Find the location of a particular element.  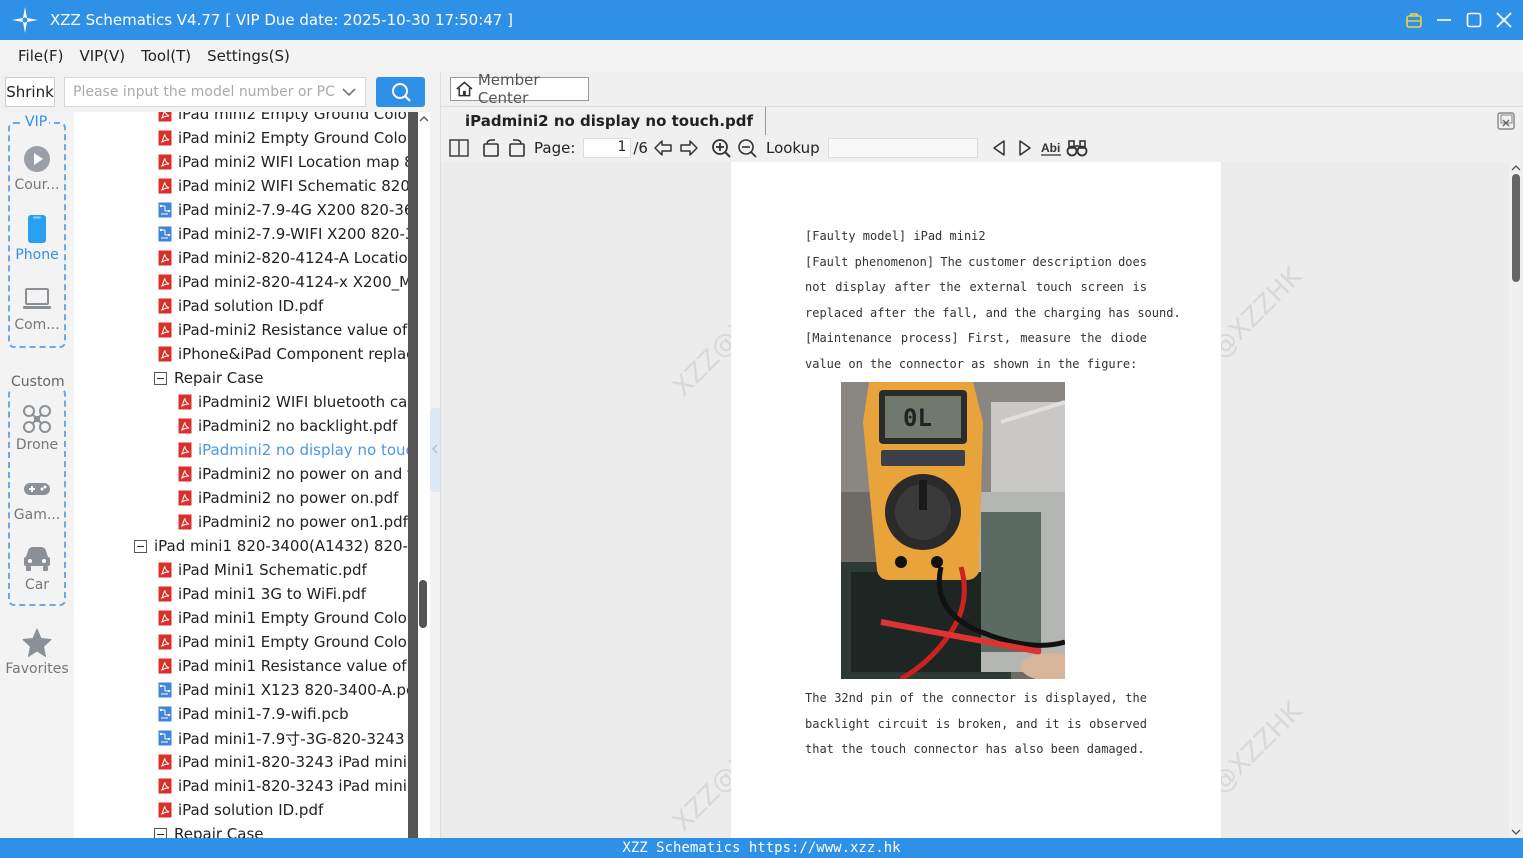

status-footer: XZZ Schematics https://www.xzz.hk is located at coordinates (761, 848).